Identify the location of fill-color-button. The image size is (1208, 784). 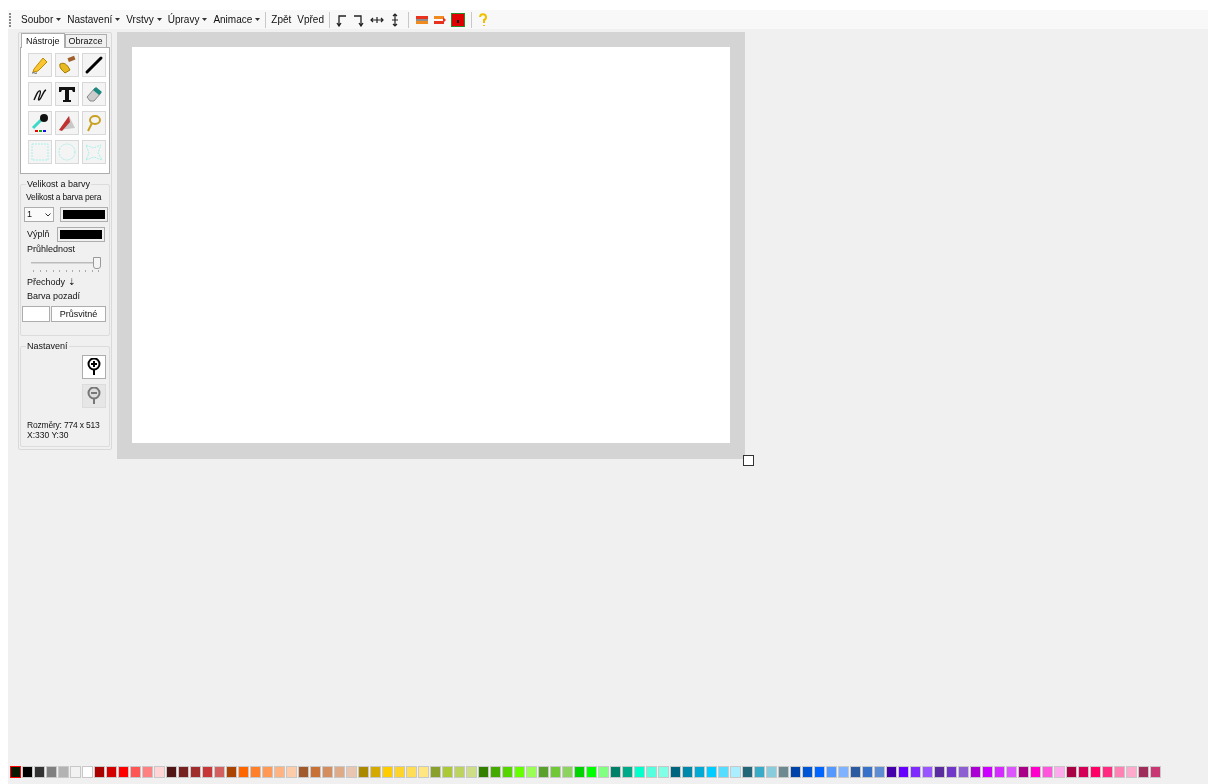
(81, 234).